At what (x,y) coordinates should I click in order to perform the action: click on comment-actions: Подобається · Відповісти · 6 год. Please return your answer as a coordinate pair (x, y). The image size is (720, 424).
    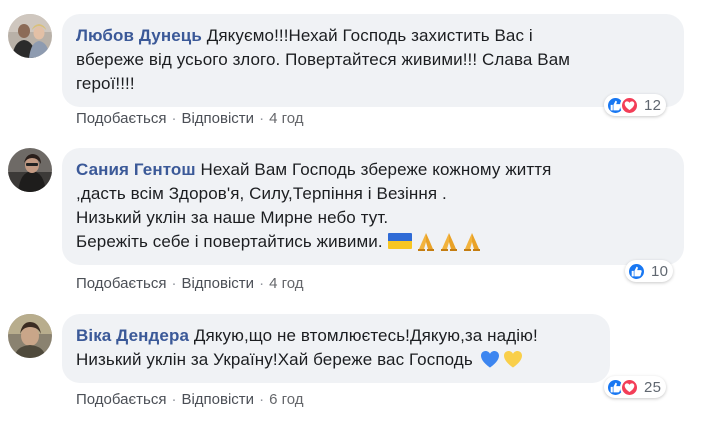
    Looking at the image, I should click on (189, 399).